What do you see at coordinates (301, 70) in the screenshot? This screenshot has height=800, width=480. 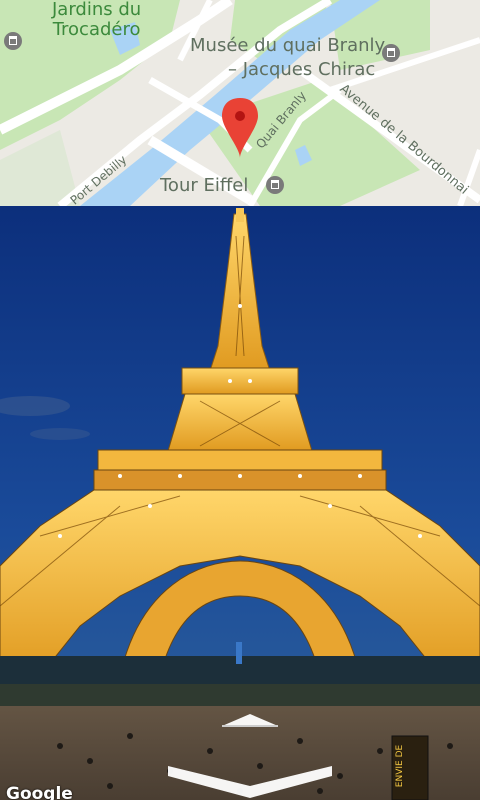 I see `map-label-musee-line2: – Jacques Chirac` at bounding box center [301, 70].